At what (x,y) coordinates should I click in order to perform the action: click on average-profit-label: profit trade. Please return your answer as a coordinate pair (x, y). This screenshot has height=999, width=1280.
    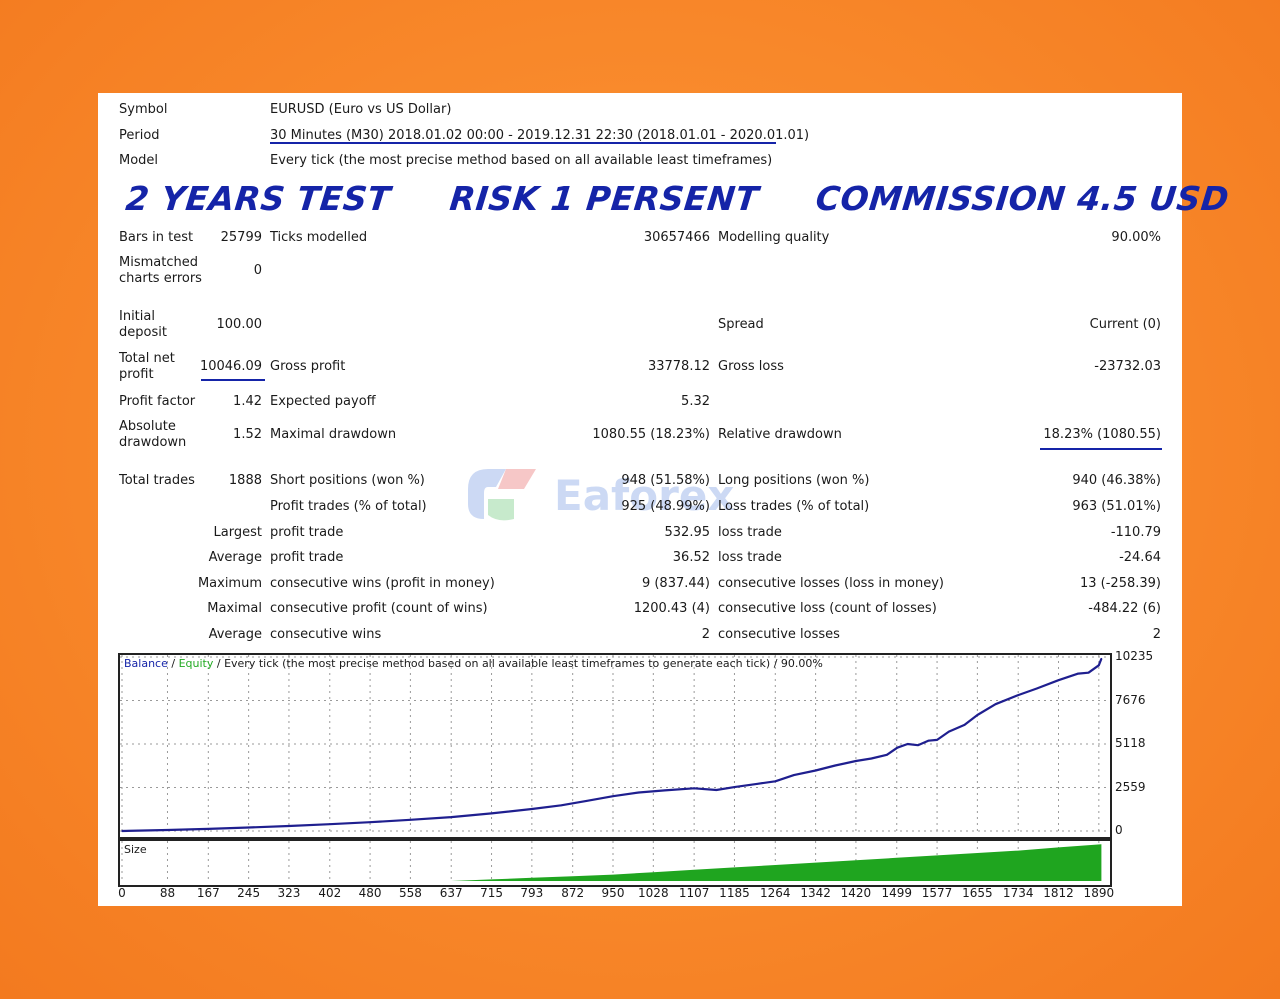
    Looking at the image, I should click on (307, 557).